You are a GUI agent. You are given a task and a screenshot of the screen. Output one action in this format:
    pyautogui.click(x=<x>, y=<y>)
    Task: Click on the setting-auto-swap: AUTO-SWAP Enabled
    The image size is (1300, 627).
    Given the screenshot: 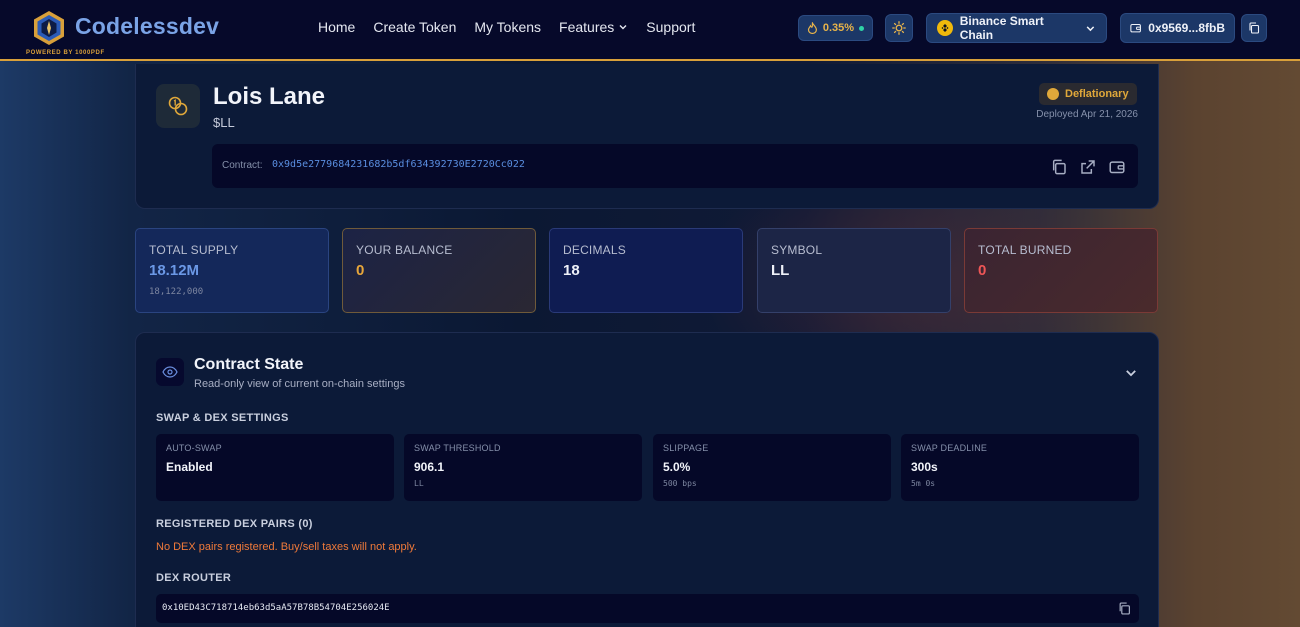 What is the action you would take?
    pyautogui.click(x=275, y=467)
    